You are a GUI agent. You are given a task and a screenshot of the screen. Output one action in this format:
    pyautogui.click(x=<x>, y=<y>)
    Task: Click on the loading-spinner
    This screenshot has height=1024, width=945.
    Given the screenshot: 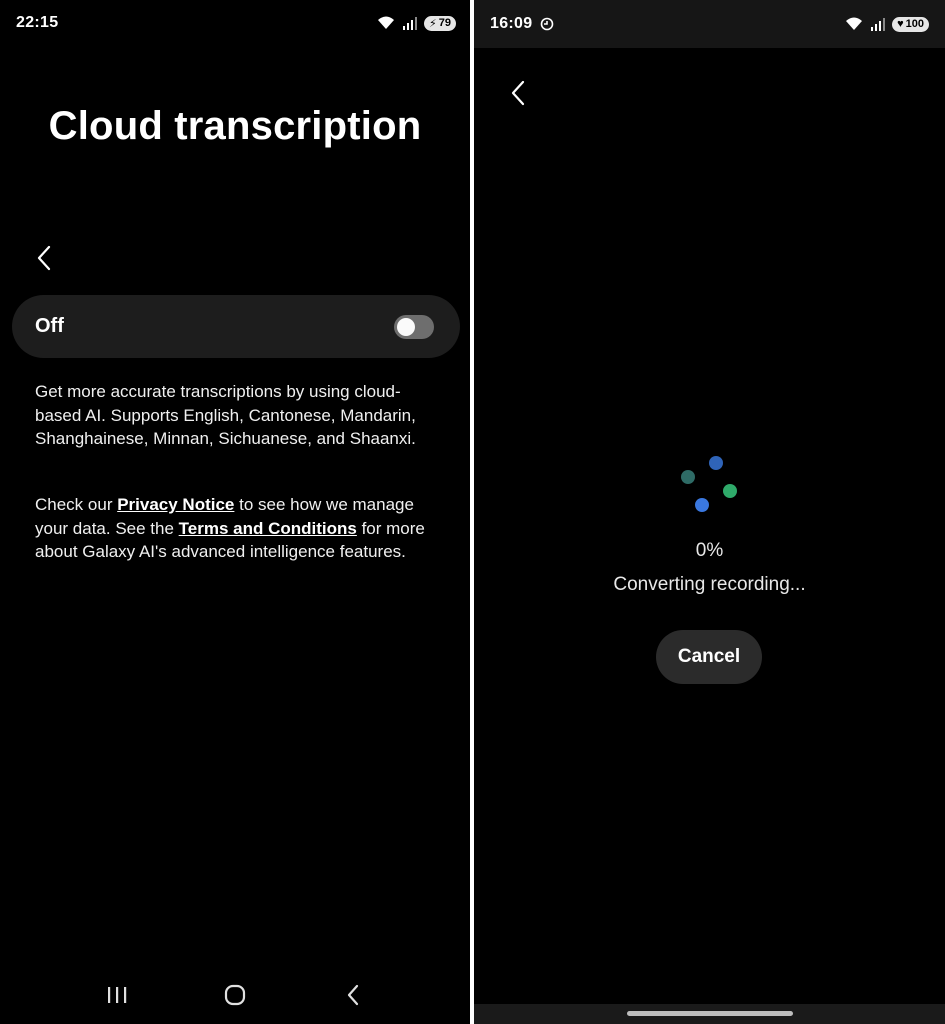 What is the action you would take?
    pyautogui.click(x=709, y=487)
    